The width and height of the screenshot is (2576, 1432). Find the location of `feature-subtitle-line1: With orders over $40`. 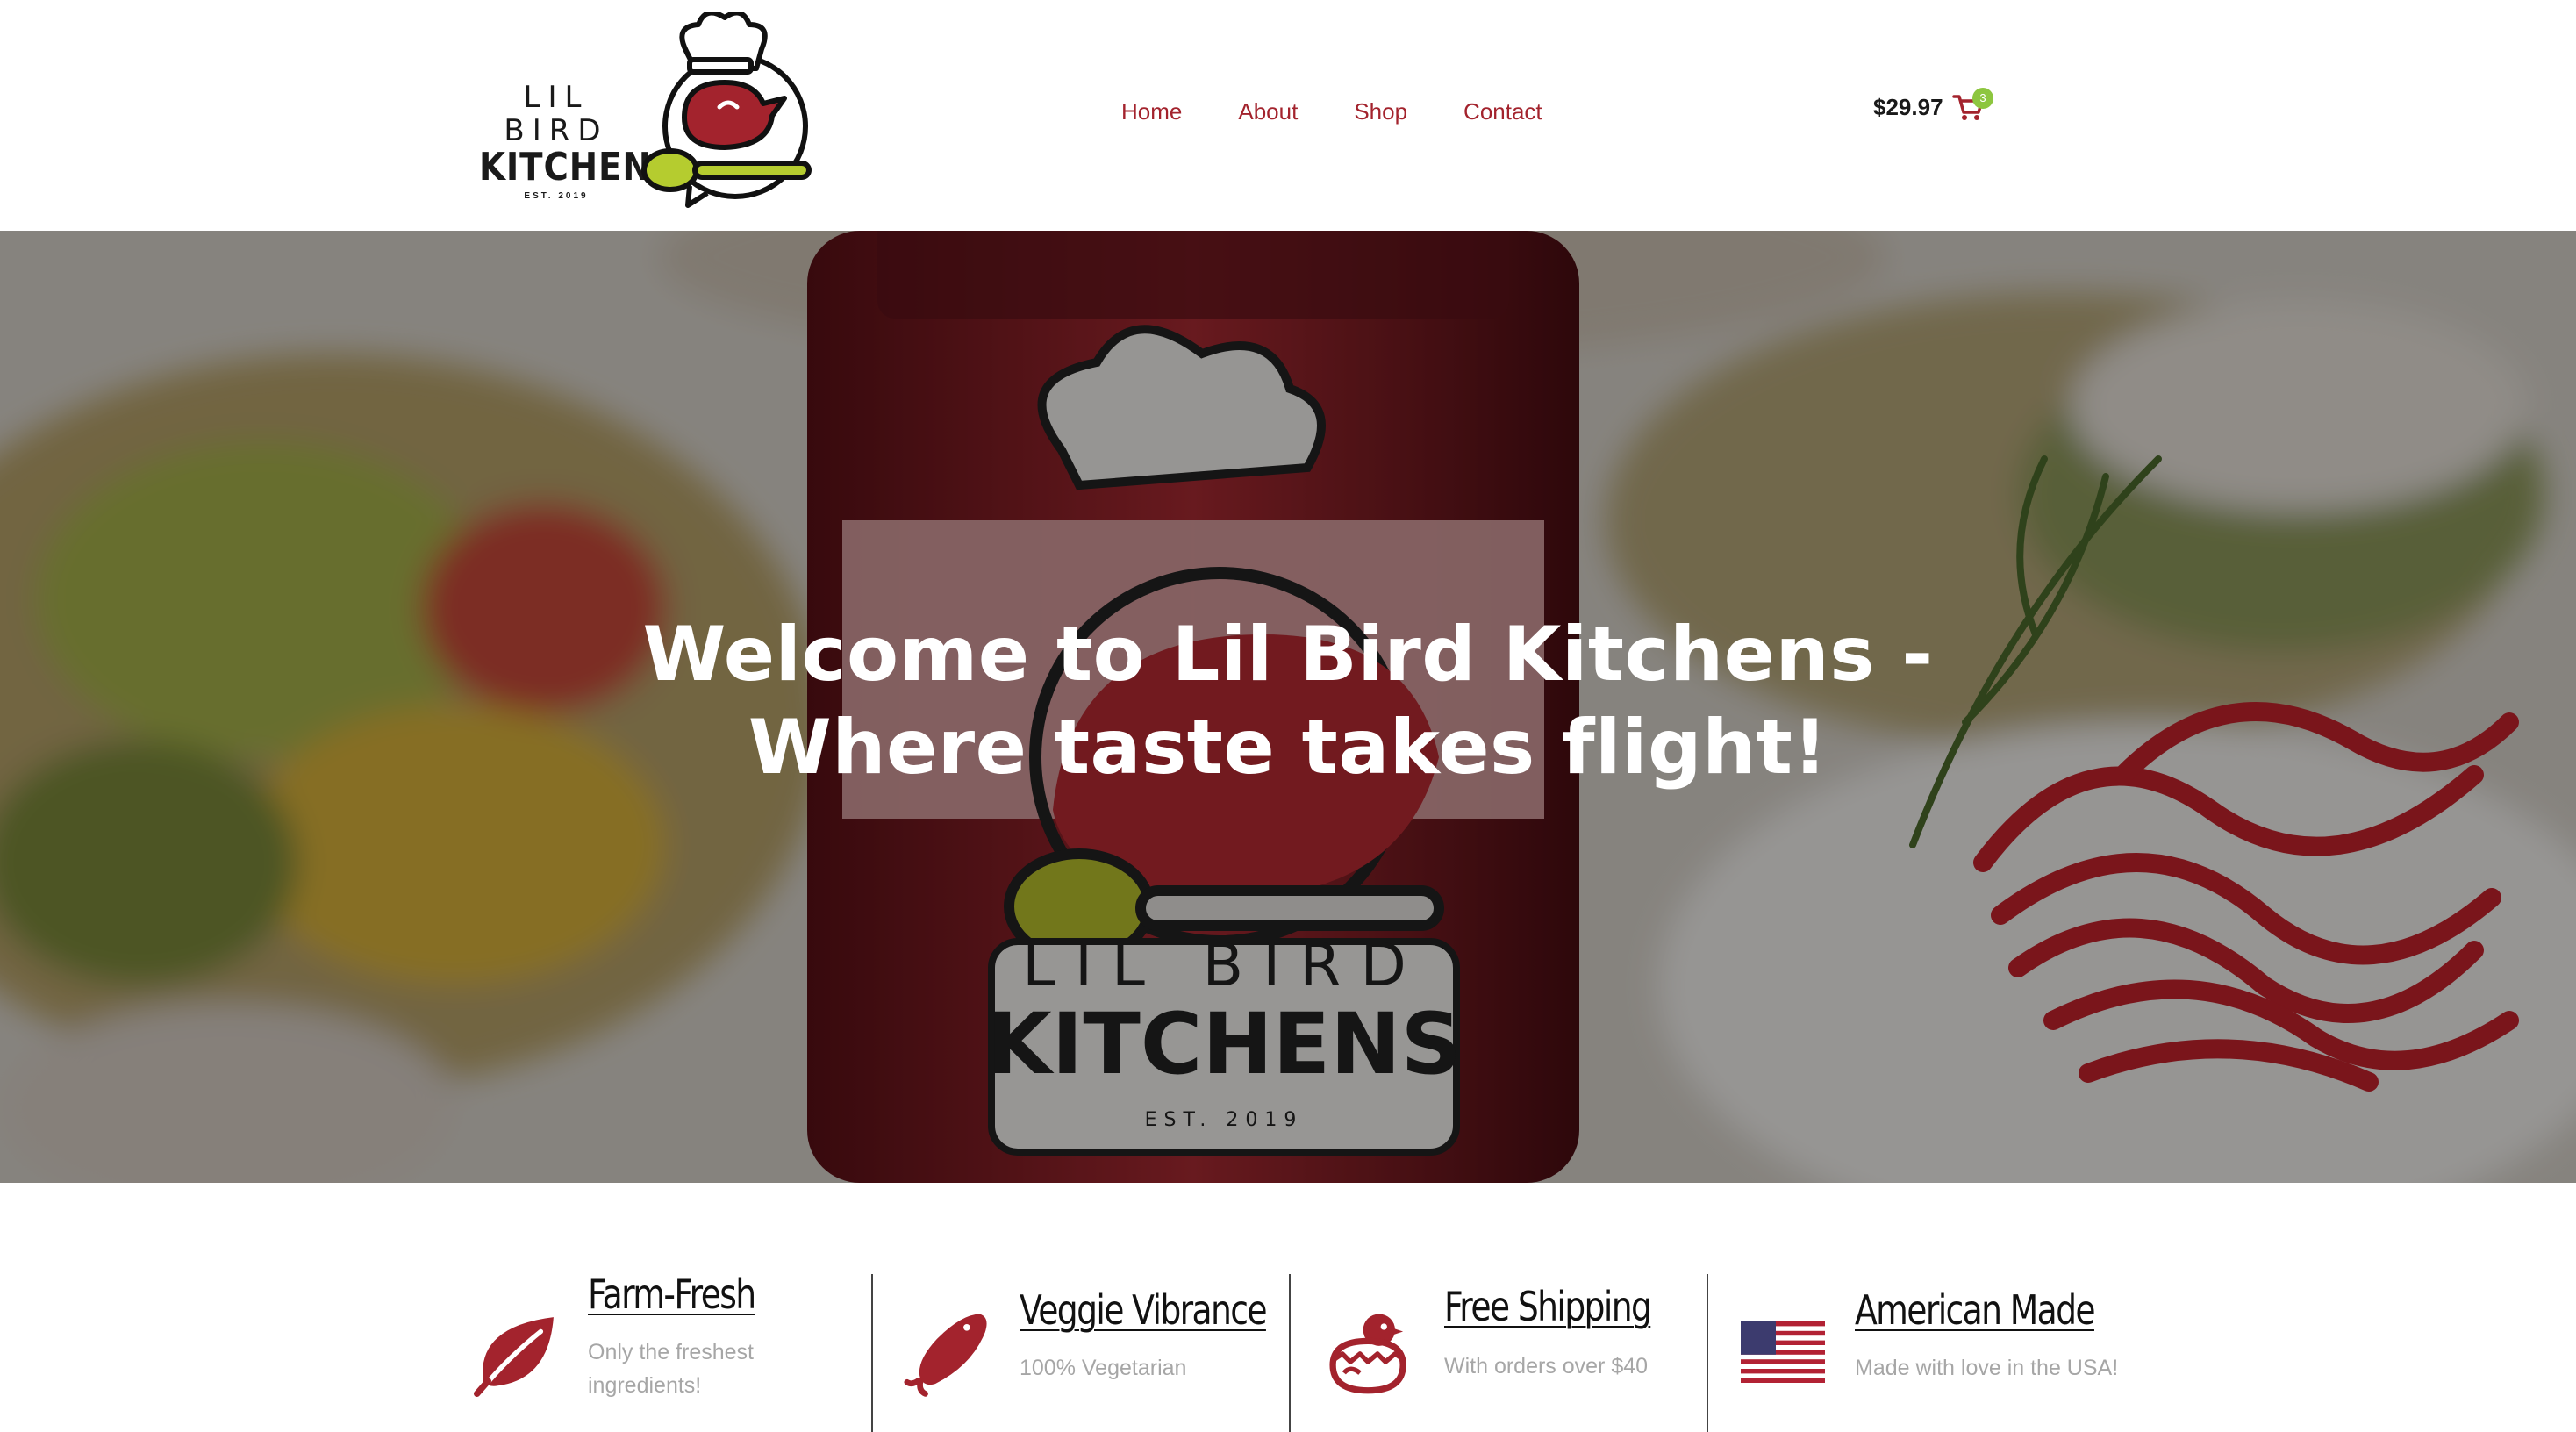

feature-subtitle-line1: With orders over $40 is located at coordinates (1546, 1366).